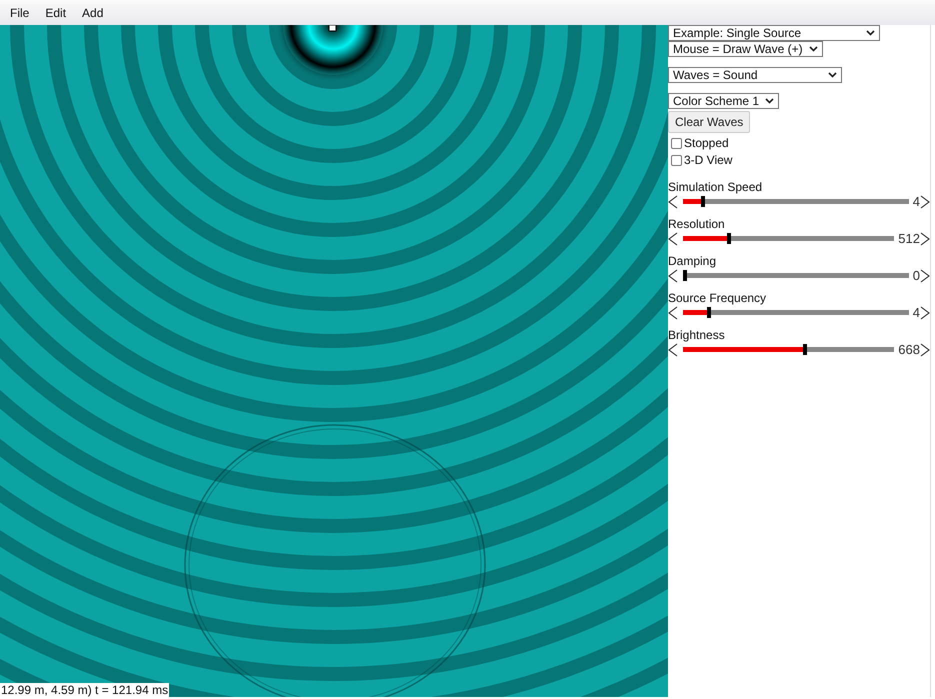  Describe the element at coordinates (693, 261) in the screenshot. I see `slider-label: Damping` at that location.